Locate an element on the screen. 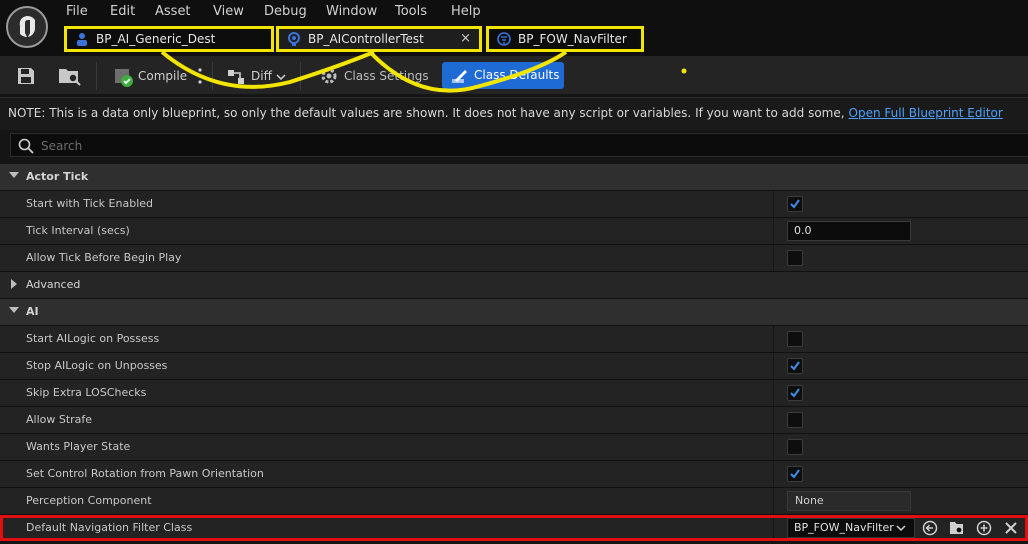  search-icon is located at coordinates (26, 146).